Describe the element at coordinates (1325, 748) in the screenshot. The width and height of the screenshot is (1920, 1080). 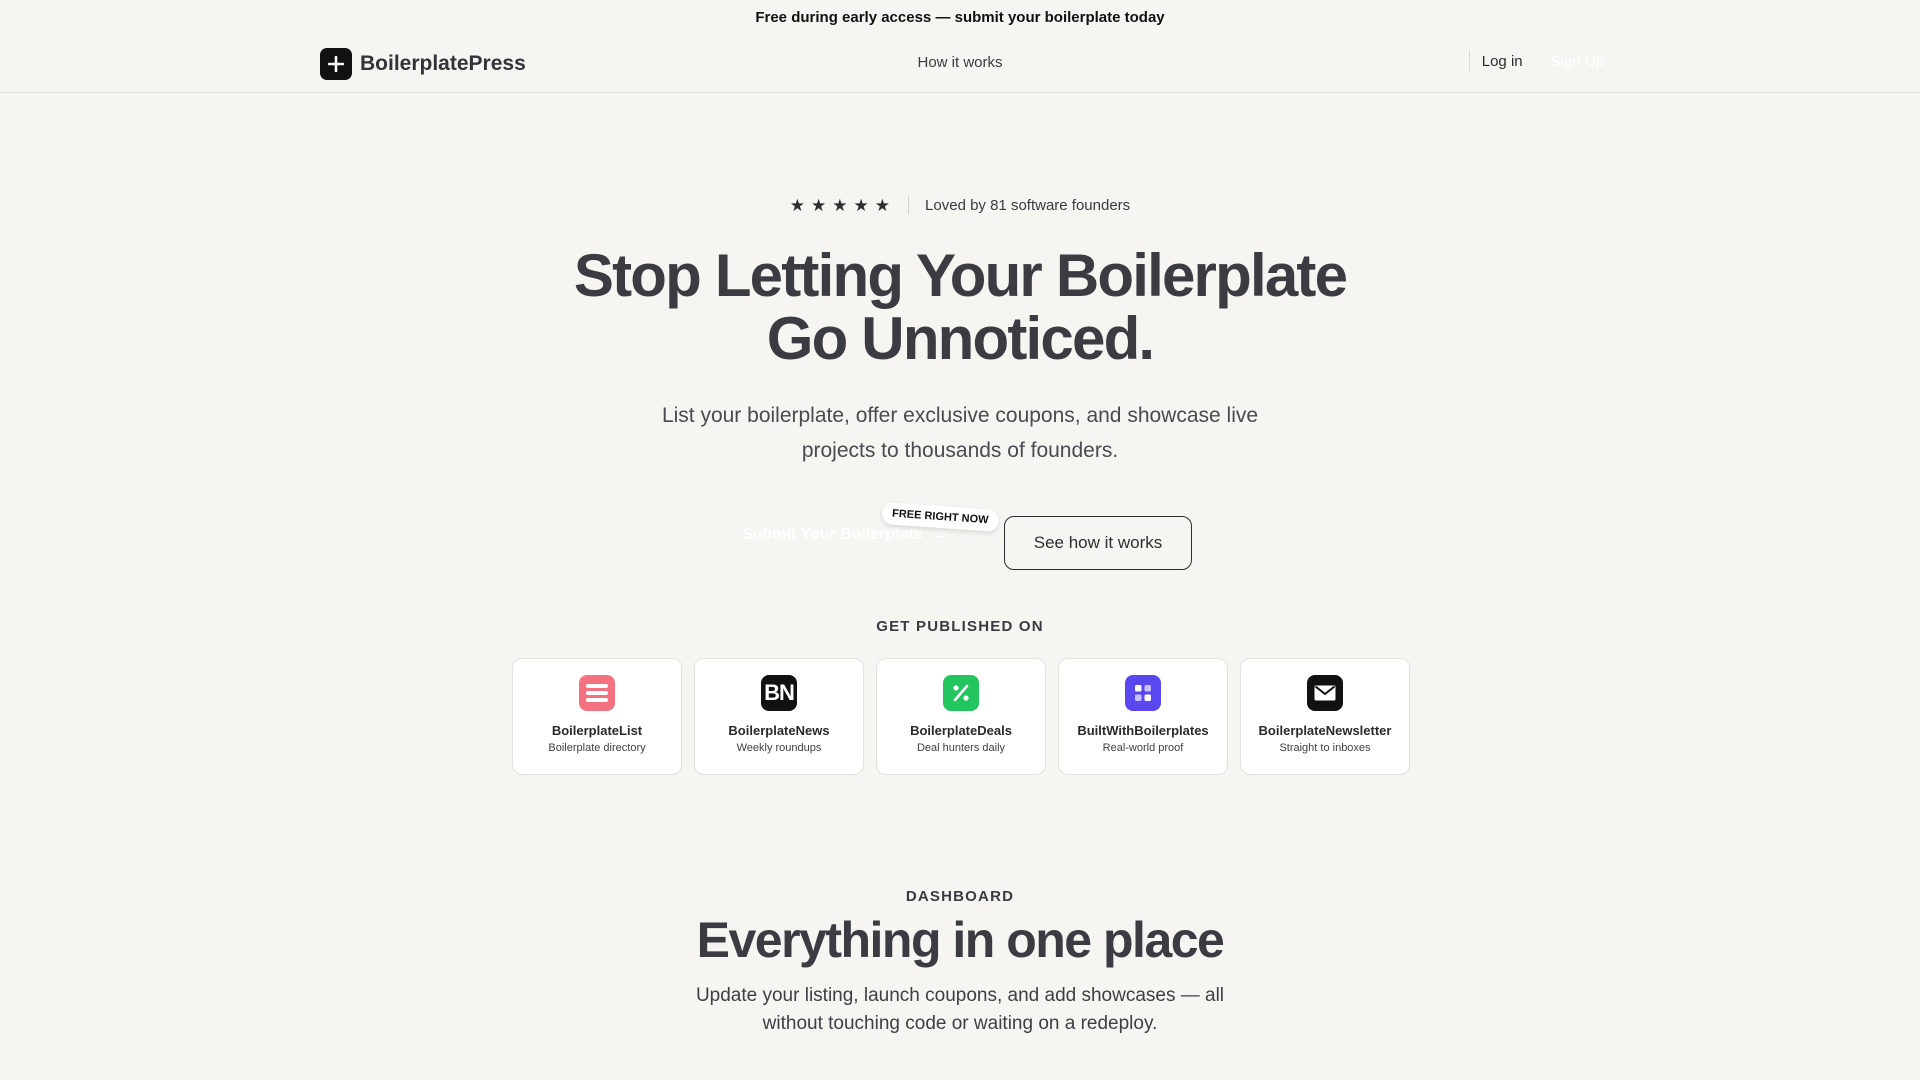
I see `platform-desc: Straight to inboxes` at that location.